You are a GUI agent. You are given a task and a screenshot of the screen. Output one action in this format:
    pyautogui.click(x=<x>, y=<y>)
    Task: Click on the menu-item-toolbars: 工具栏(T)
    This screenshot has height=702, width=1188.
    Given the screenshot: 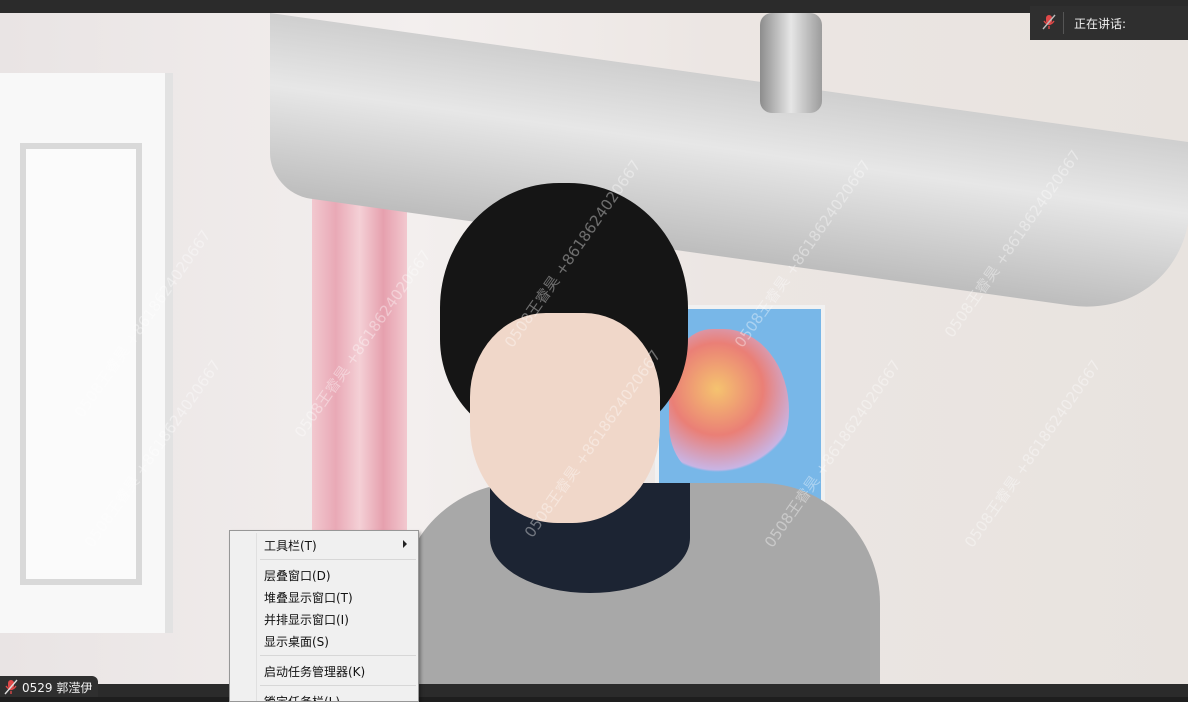 What is the action you would take?
    pyautogui.click(x=324, y=544)
    